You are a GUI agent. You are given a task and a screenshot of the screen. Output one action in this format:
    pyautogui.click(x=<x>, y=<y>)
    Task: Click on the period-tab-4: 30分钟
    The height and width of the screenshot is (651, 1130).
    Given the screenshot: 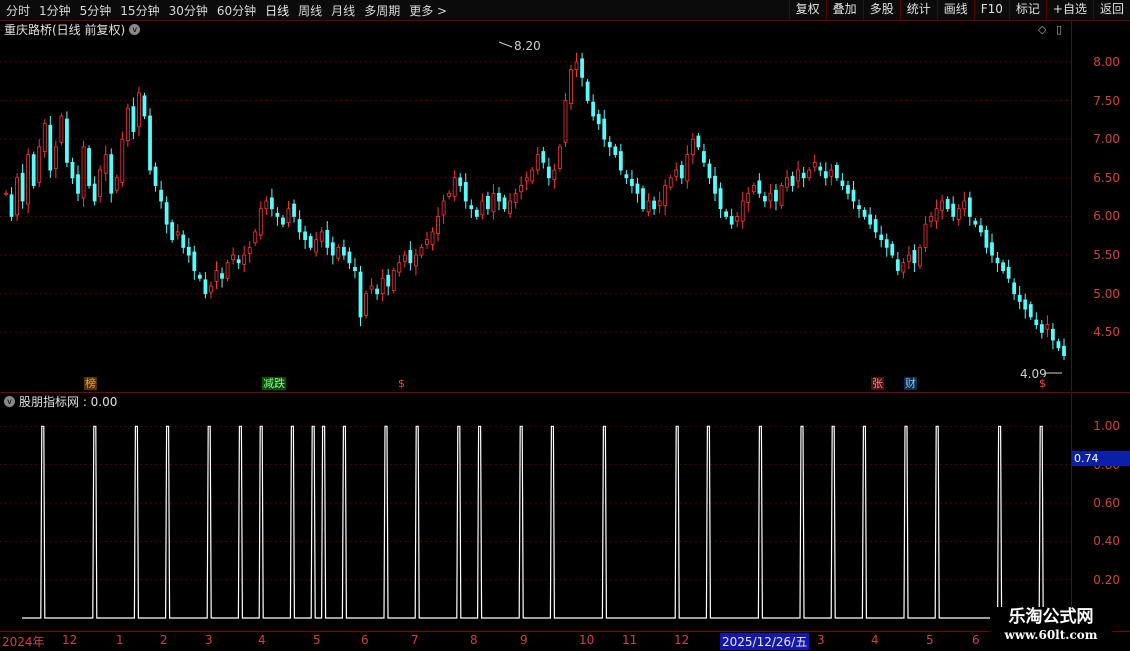 What is the action you would take?
    pyautogui.click(x=188, y=10)
    